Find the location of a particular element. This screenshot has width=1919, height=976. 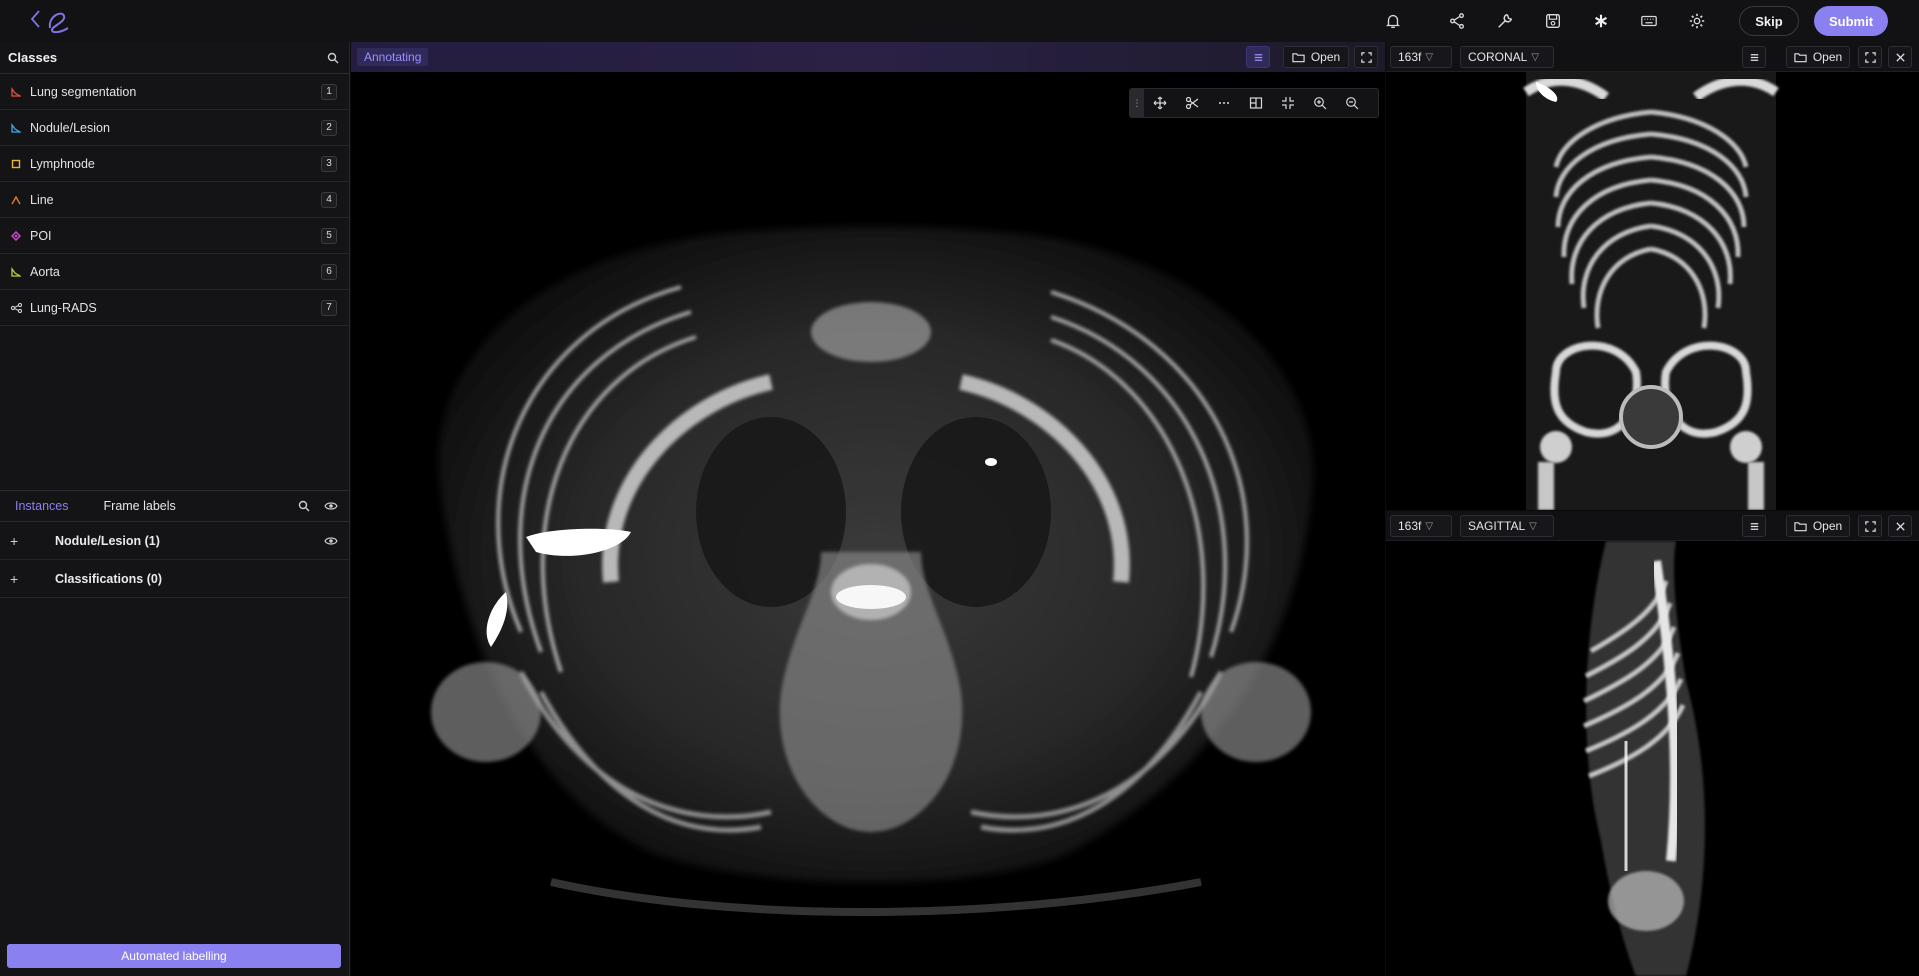

ai-assist-button is located at coordinates (1601, 21).